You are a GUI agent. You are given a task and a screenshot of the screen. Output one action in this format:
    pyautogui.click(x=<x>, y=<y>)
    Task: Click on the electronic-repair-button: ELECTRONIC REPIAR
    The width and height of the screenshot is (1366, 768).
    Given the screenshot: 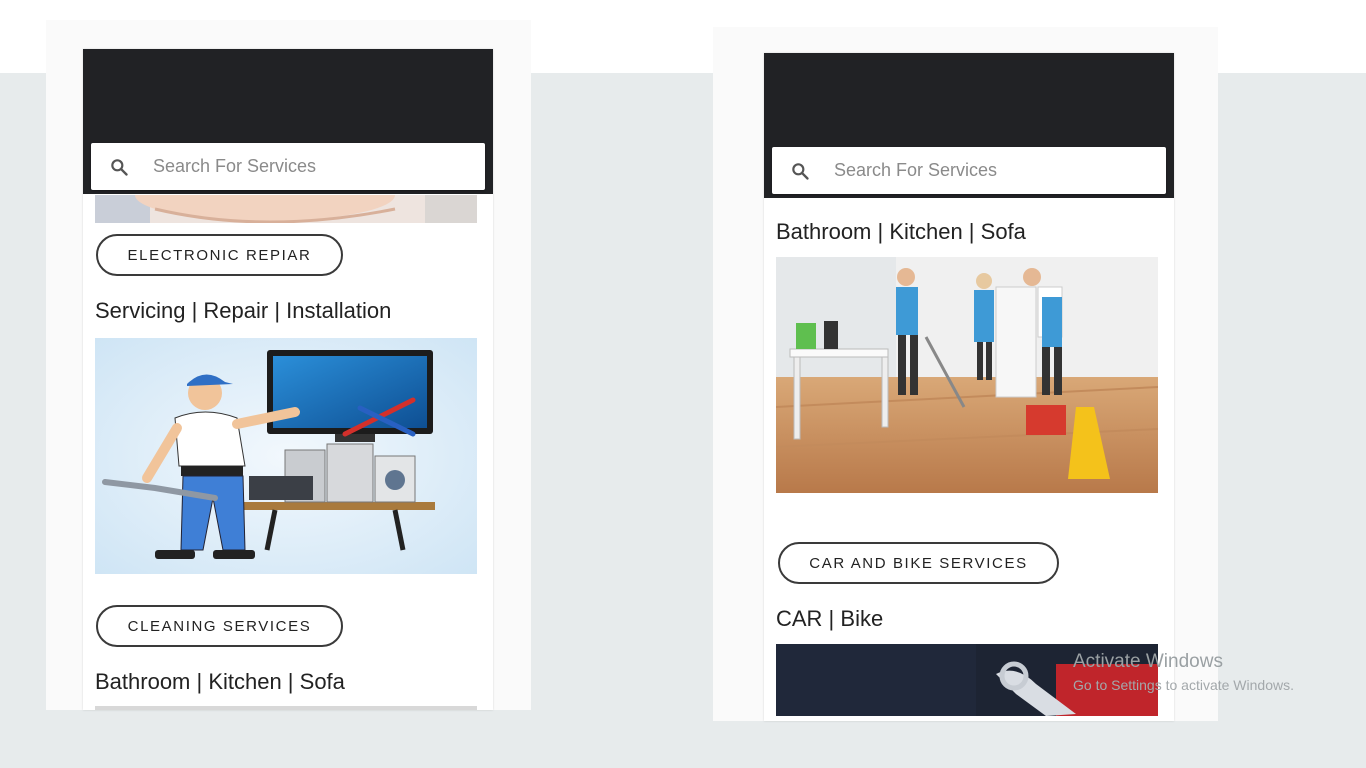 What is the action you would take?
    pyautogui.click(x=219, y=255)
    